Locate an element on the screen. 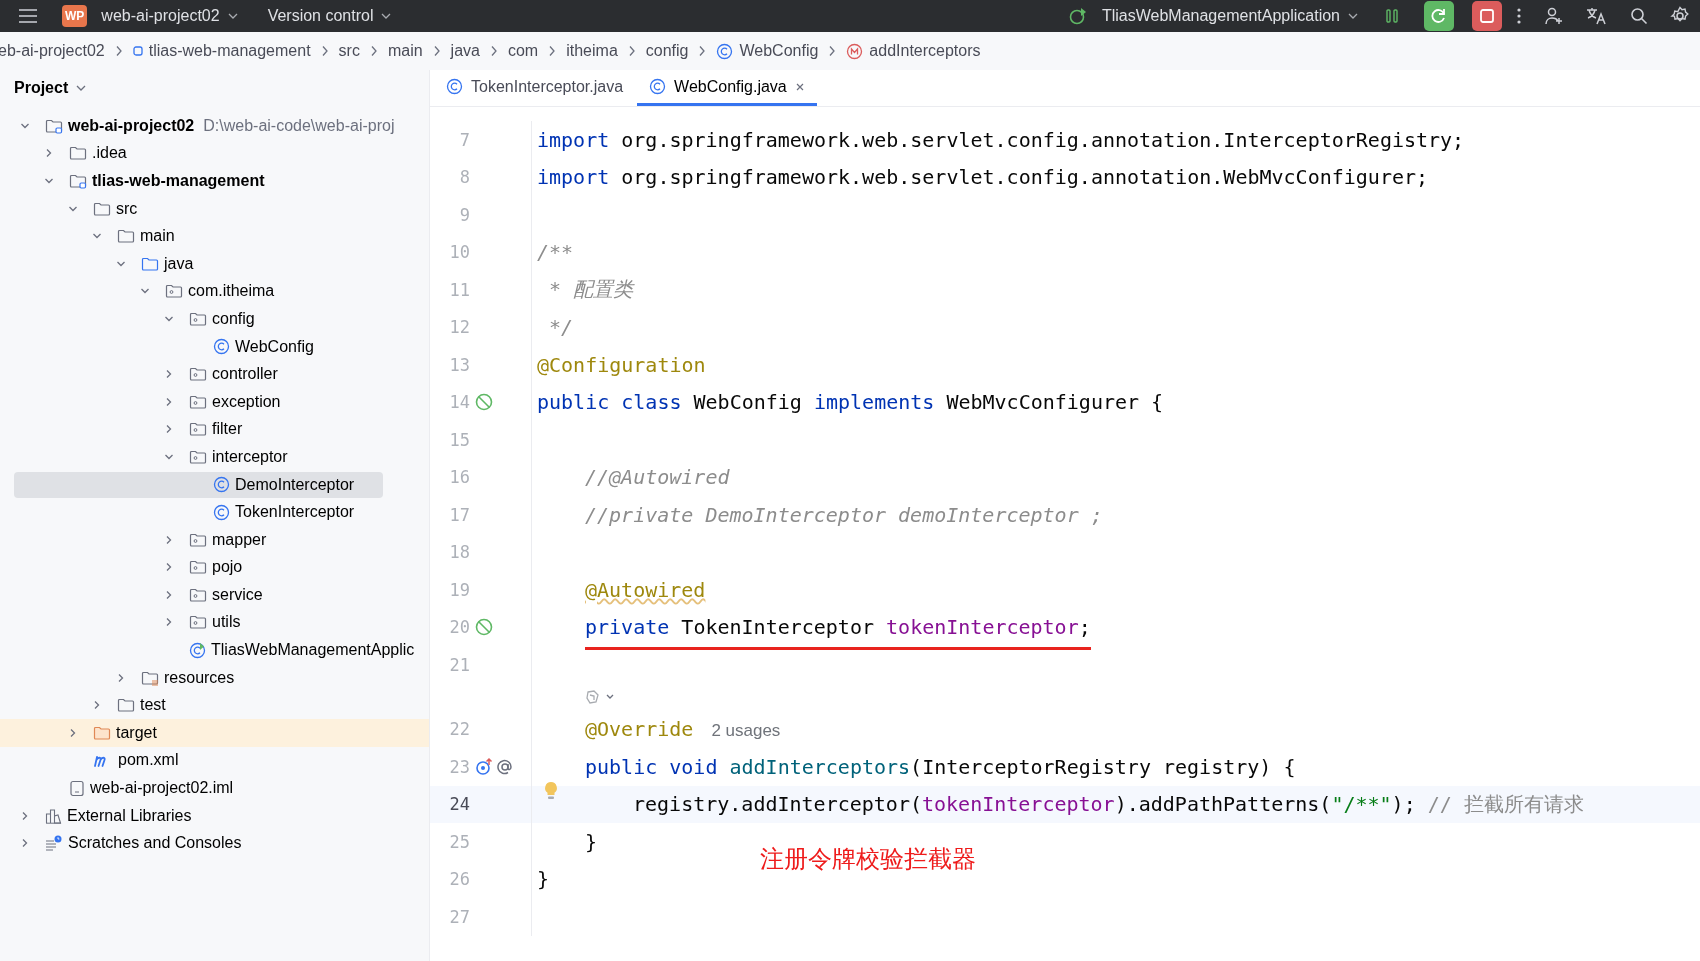 The image size is (1700, 961). line-number: 20 is located at coordinates (459, 627).